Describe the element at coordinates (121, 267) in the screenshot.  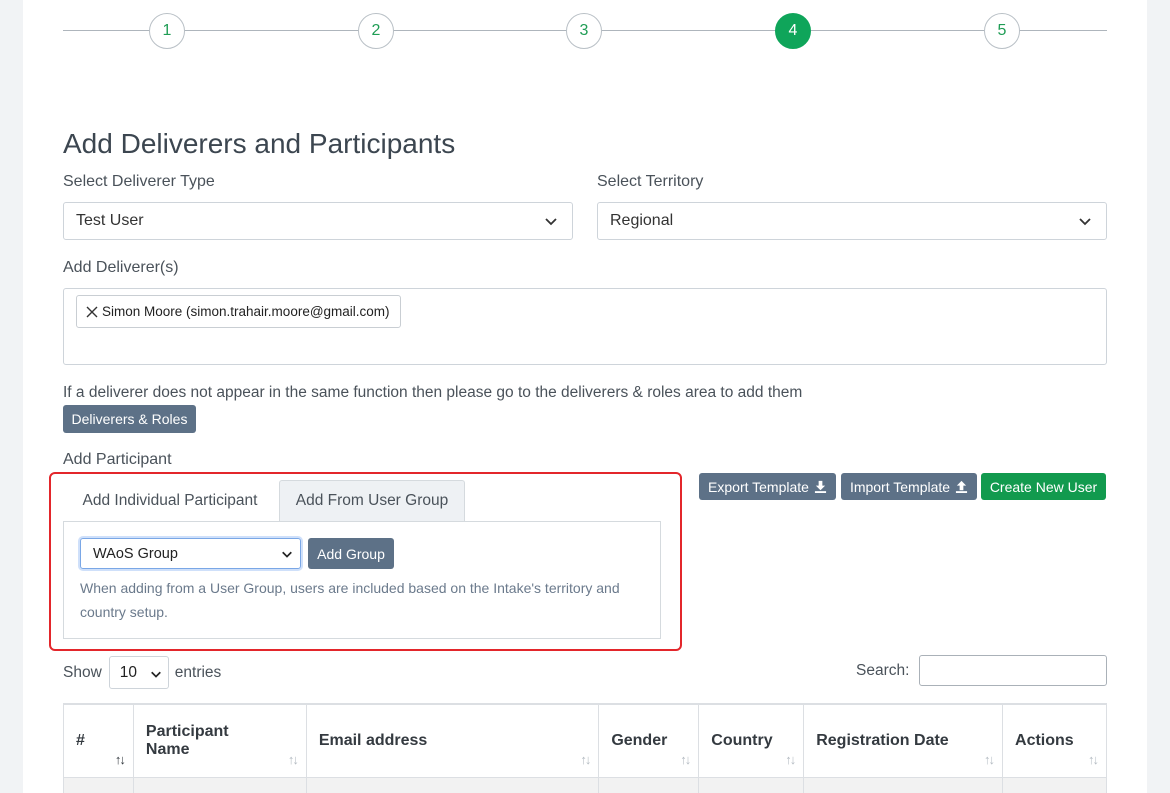
I see `deliverers-label: Add Deliverer(s)` at that location.